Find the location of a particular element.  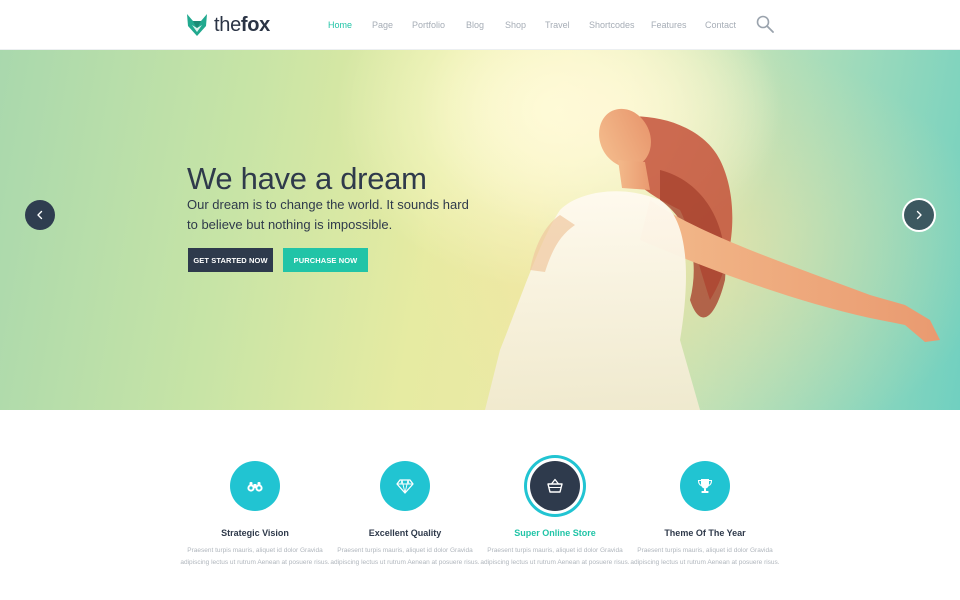

logo: thefox is located at coordinates (228, 25).